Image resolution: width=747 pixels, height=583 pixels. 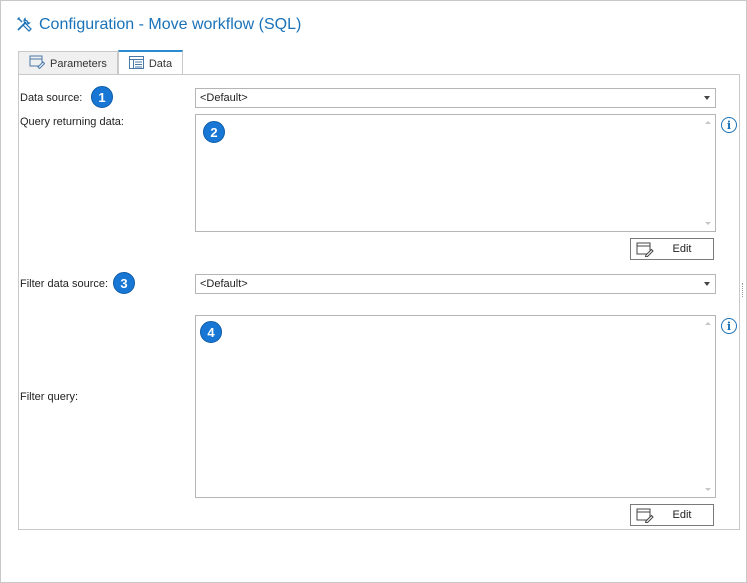 I want to click on data-table-icon, so click(x=136, y=64).